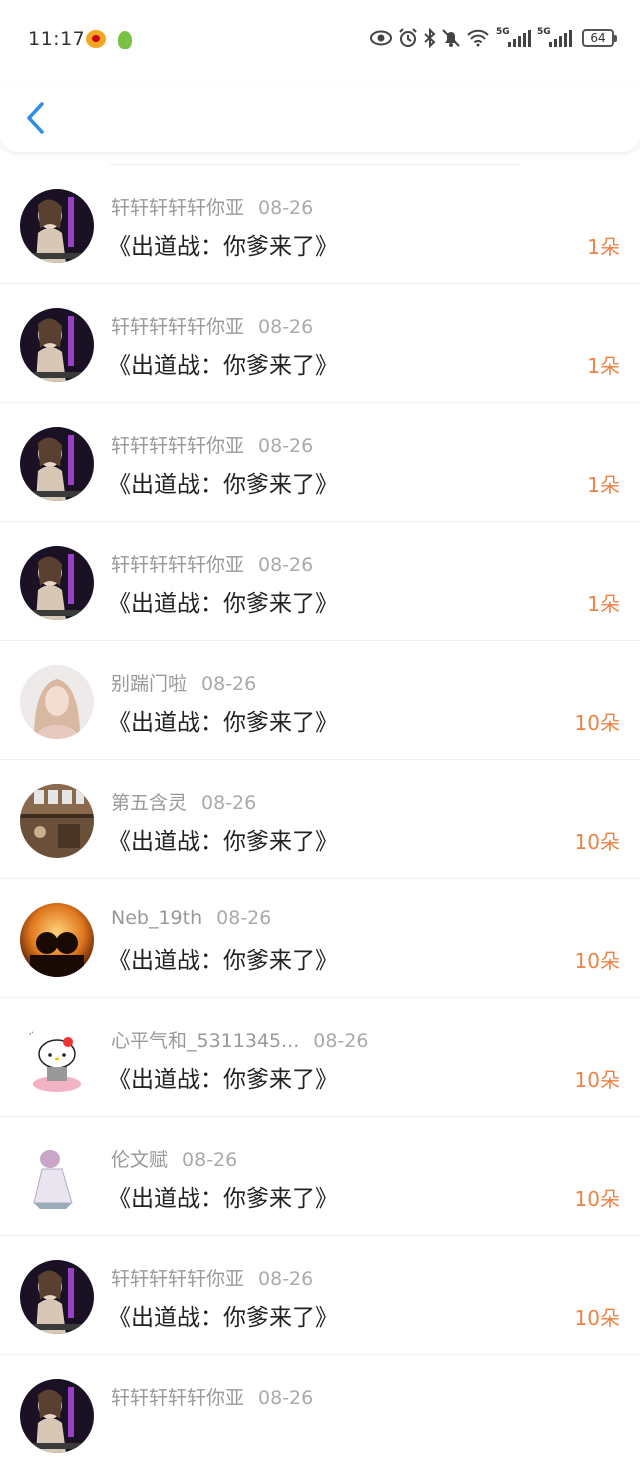 The height and width of the screenshot is (1473, 640). Describe the element at coordinates (381, 38) in the screenshot. I see `eye-icon` at that location.